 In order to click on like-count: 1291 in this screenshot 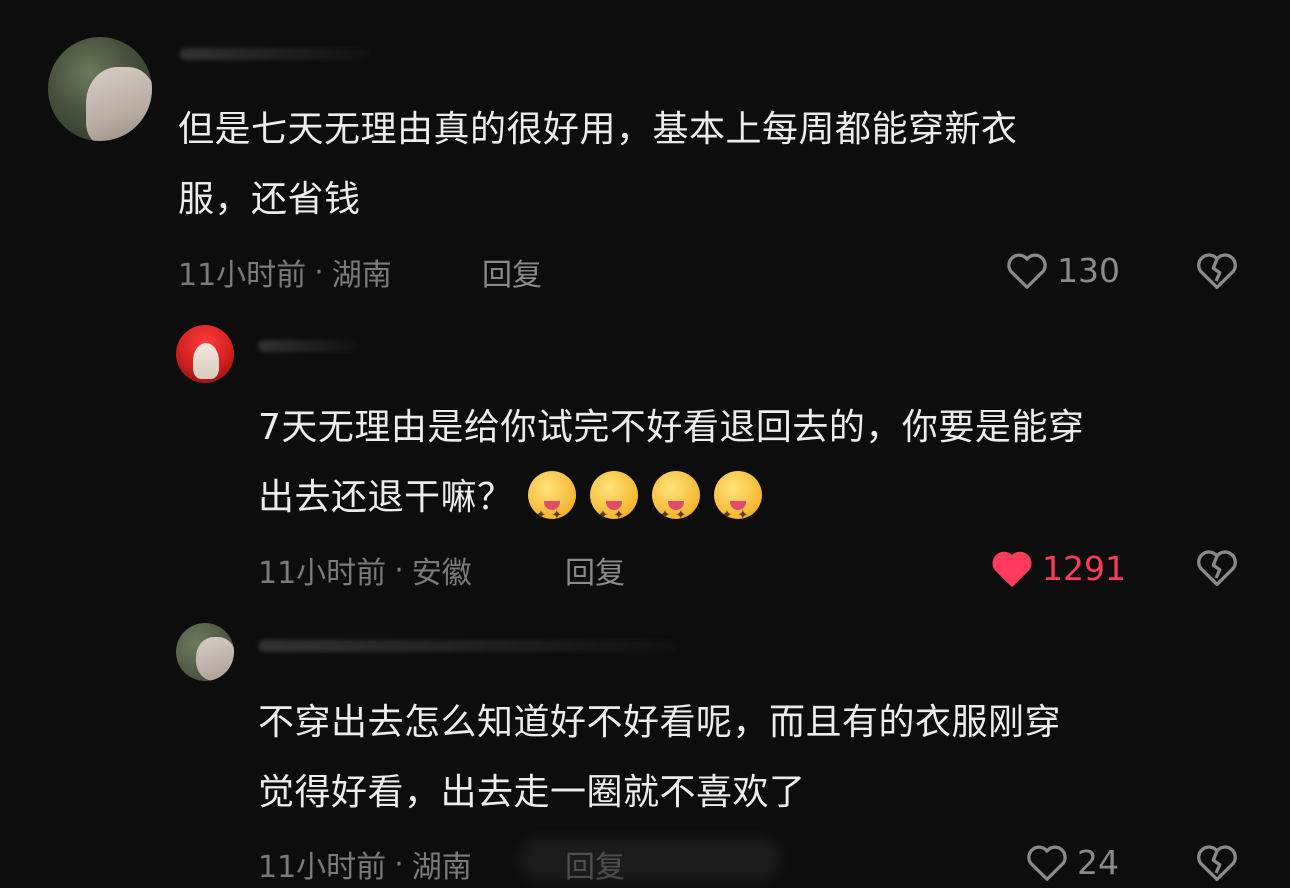, I will do `click(1084, 568)`.